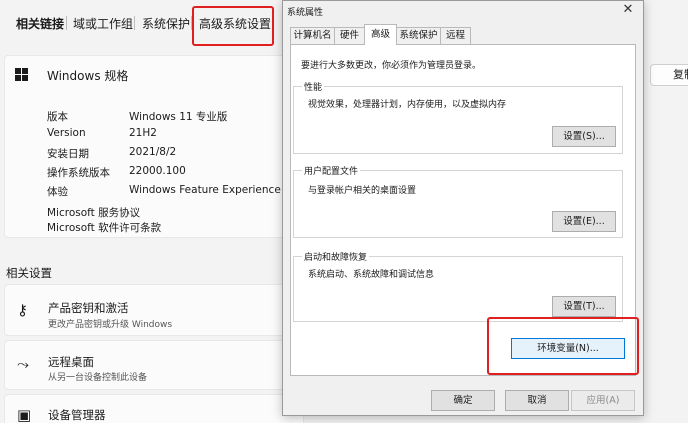 The height and width of the screenshot is (423, 688). I want to click on group-title-startup-recovery: 启动和故障恢复, so click(336, 256).